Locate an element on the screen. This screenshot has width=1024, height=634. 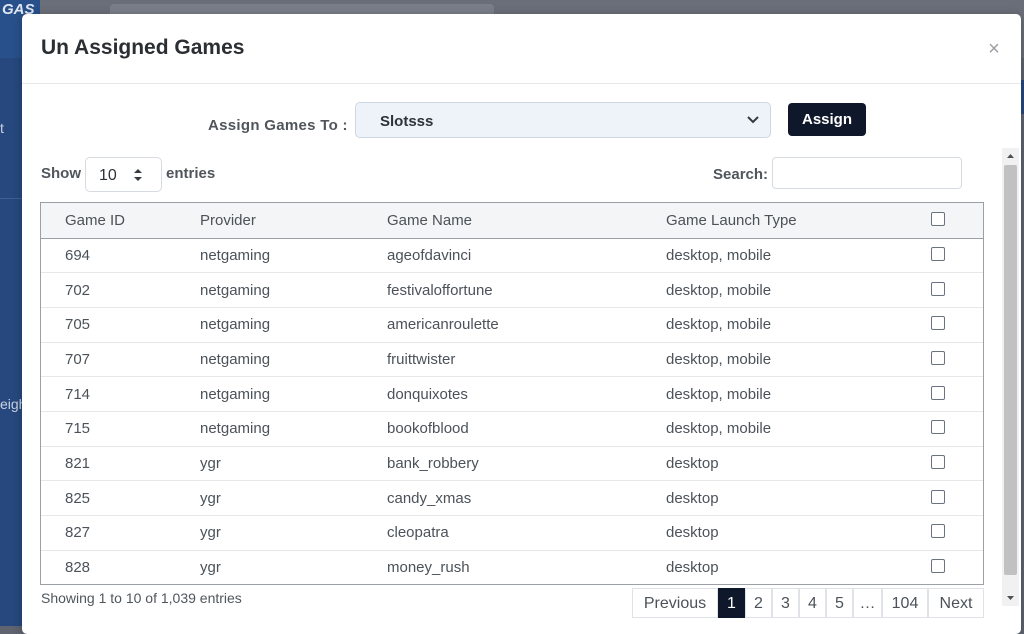
table-row: 825 ygr candy_xmas desktop is located at coordinates (512, 498).